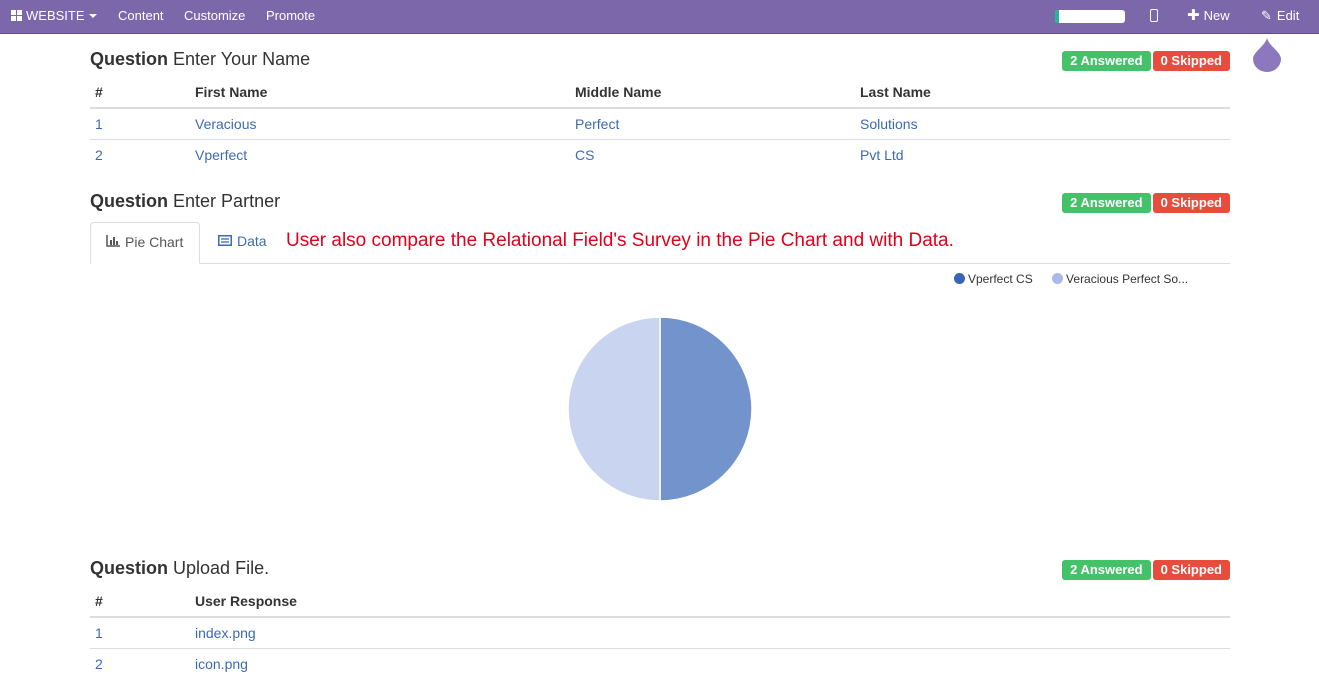  I want to click on legend-entry: Vperfect CS, so click(993, 279).